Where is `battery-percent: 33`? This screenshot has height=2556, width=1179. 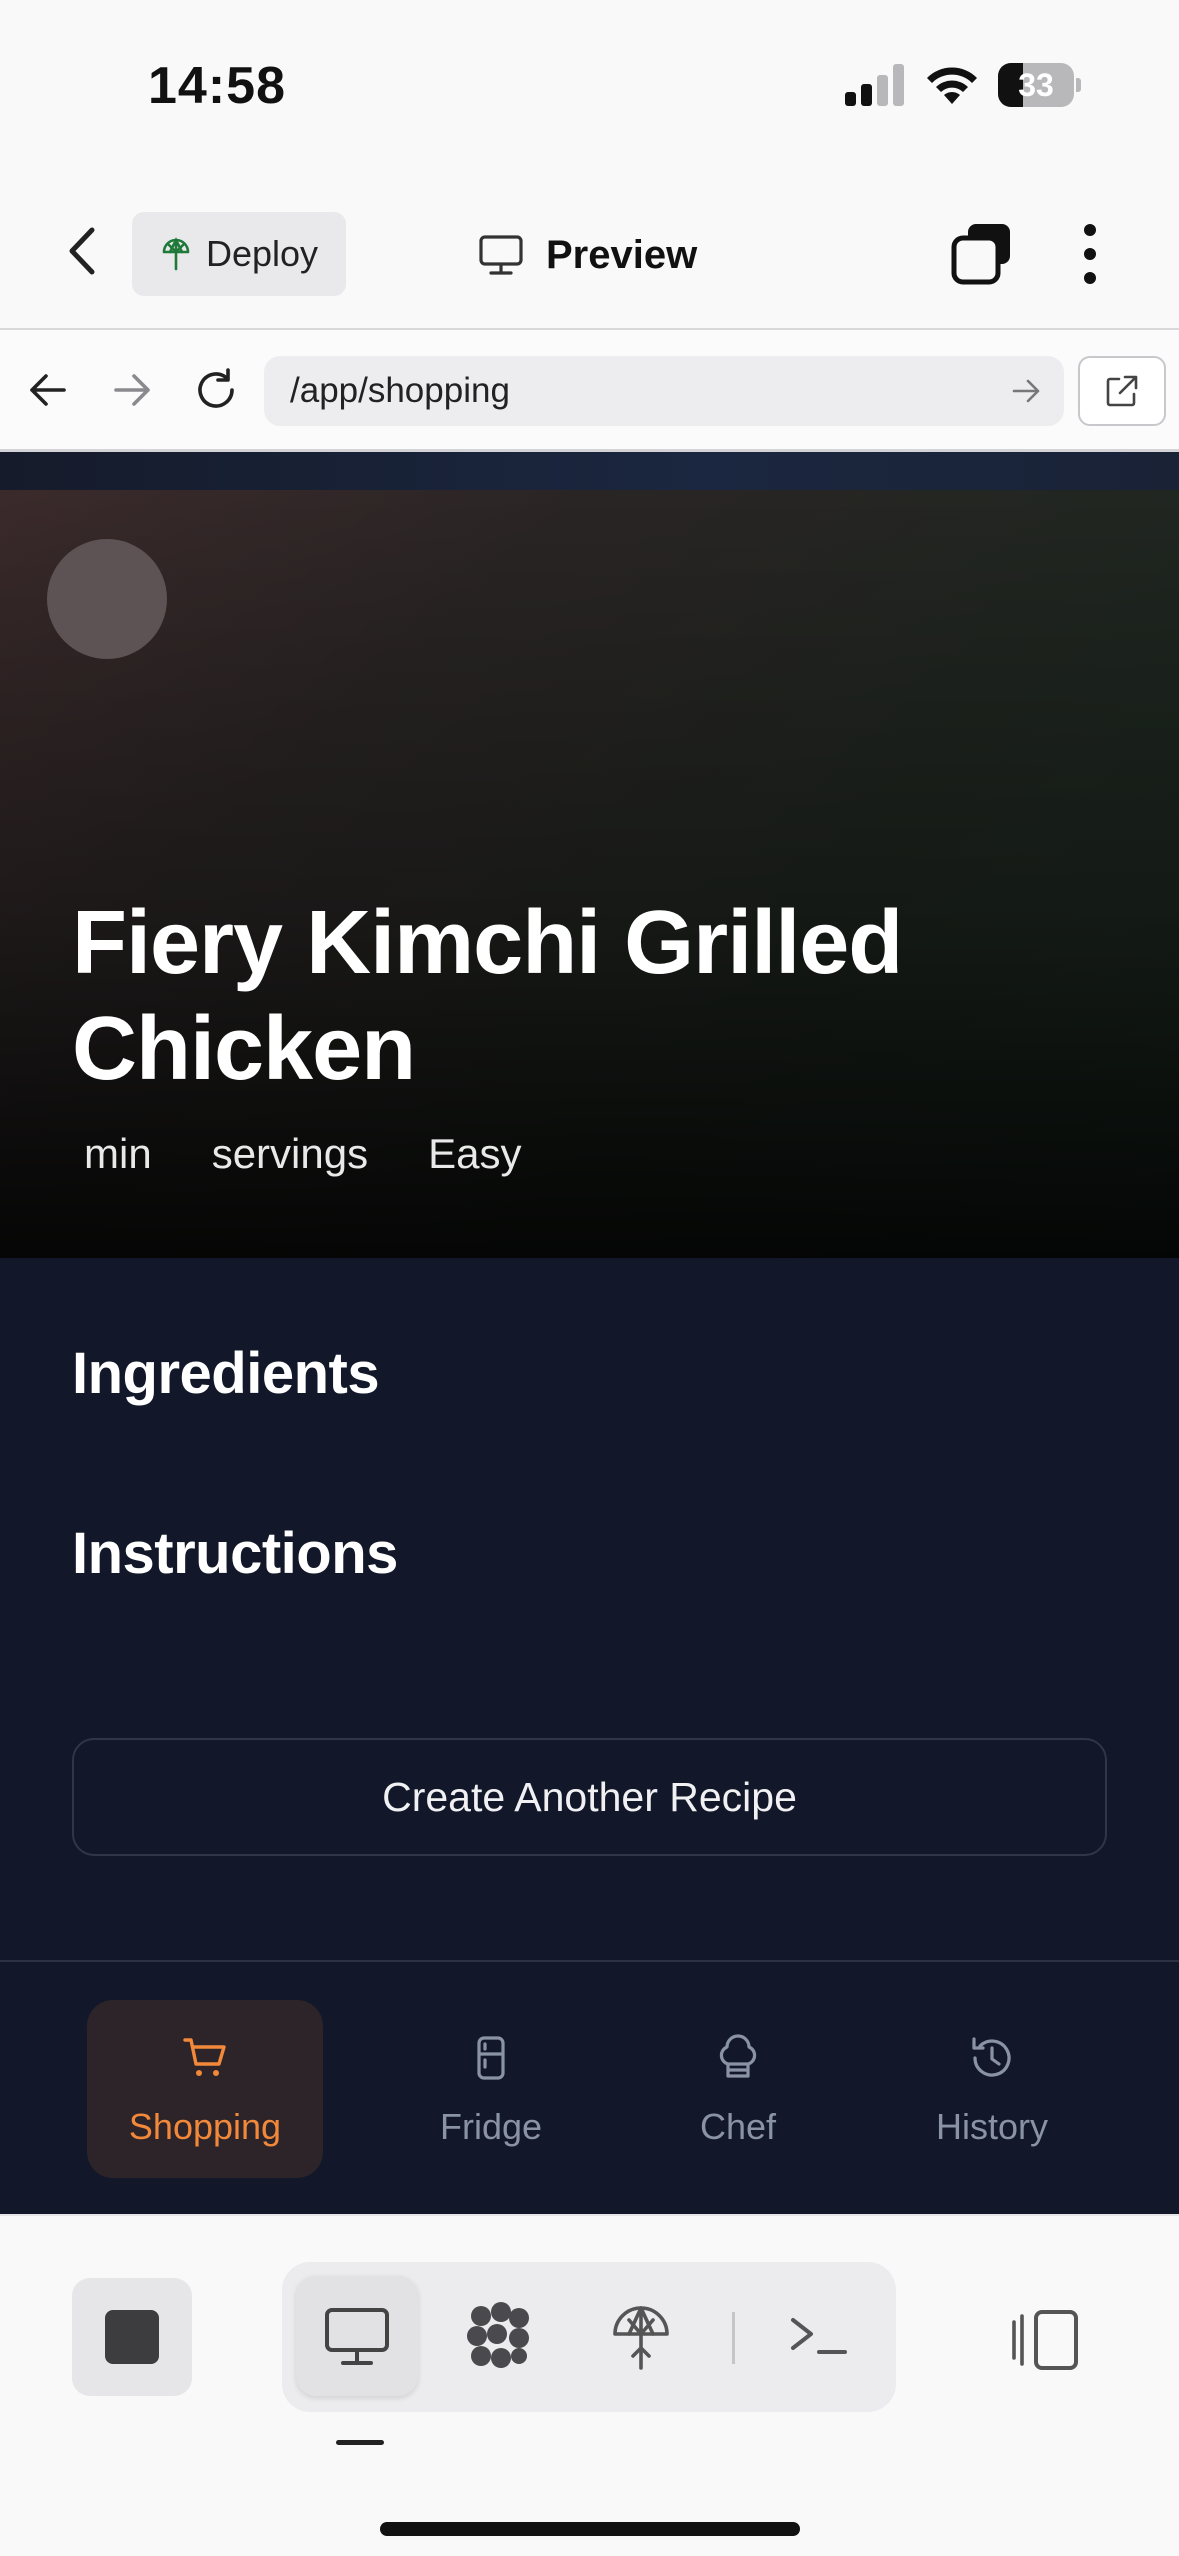 battery-percent: 33 is located at coordinates (1036, 85).